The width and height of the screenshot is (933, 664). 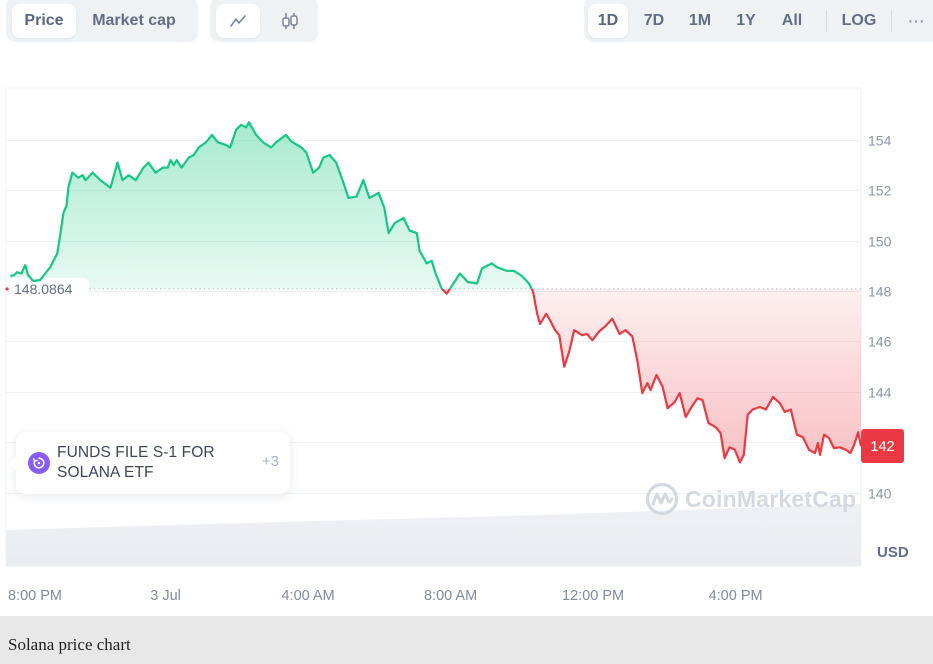 What do you see at coordinates (662, 499) in the screenshot?
I see `coinmarketcap-logo-icon` at bounding box center [662, 499].